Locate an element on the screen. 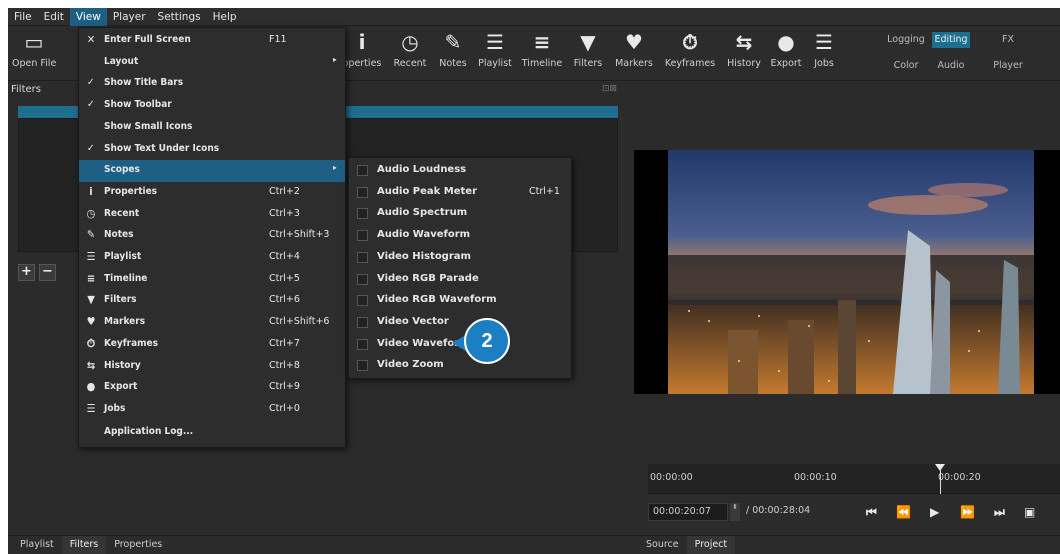  menu-item-history: ⇆ History Ctrl+8 is located at coordinates (212, 367).